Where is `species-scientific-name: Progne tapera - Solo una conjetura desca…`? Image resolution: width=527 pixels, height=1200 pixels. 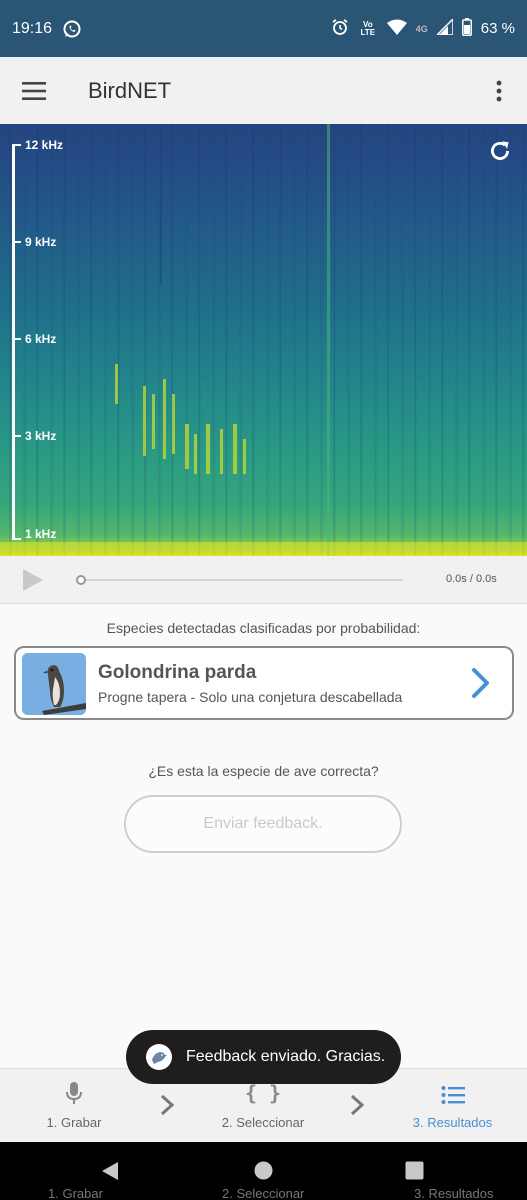
species-scientific-name: Progne tapera - Solo una conjetura desca… is located at coordinates (250, 697).